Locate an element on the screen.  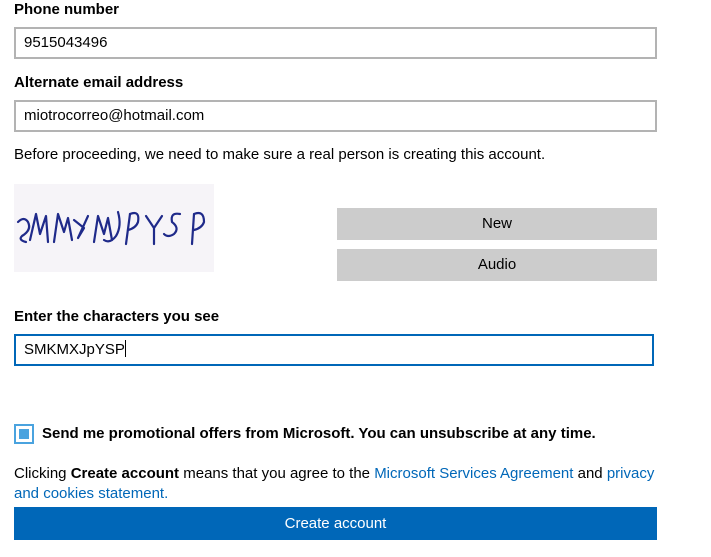
phone-field: 9515043496 is located at coordinates (335, 43).